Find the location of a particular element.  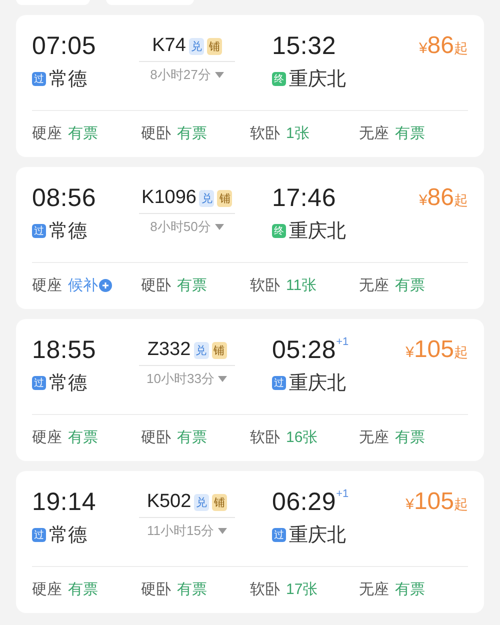

duration: 10小时33分 is located at coordinates (180, 379).